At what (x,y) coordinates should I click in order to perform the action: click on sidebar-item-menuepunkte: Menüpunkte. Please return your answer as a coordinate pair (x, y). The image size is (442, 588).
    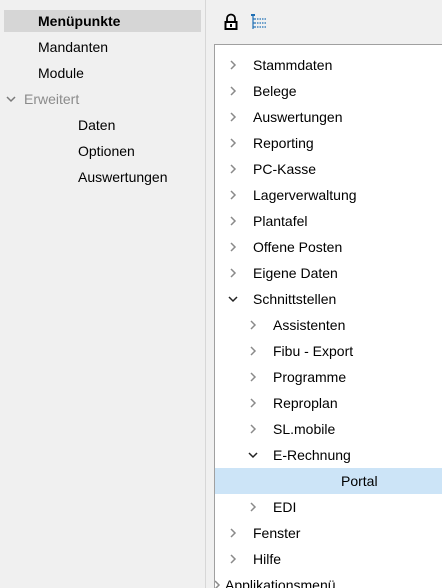
    Looking at the image, I should click on (102, 21).